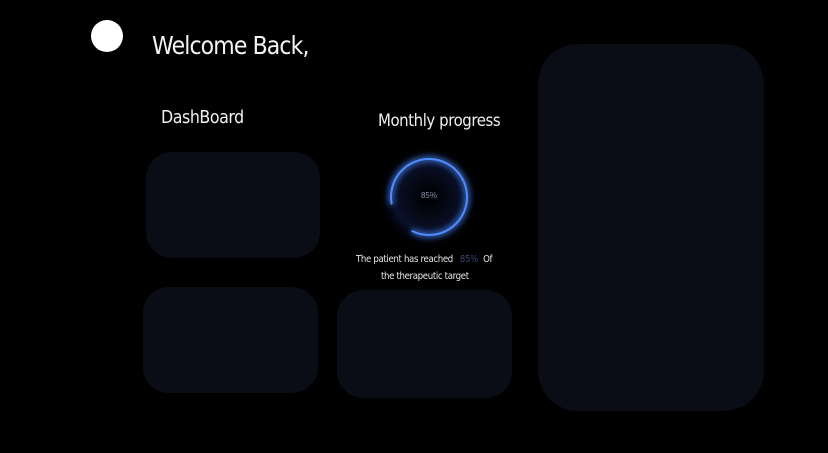  I want to click on caption-prefix: The patient has reached, so click(404, 259).